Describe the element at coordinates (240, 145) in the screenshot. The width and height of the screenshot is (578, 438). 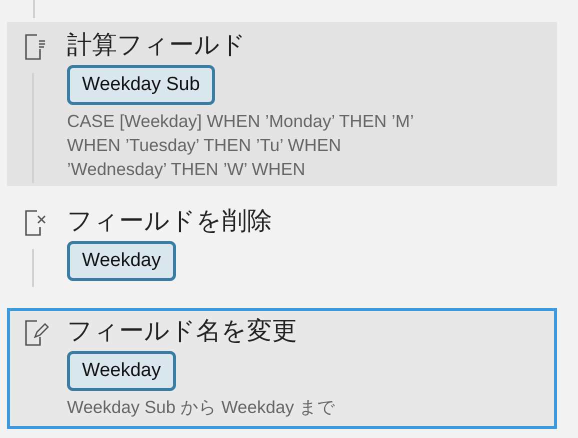
I see `step-description: CASE [Weekday] WHEN ’Monday’ THEN ’M’ WHEN ’Tuesday’ THEN ’Tu’ WHEN ’Wednesday’ THEN ’W’ WHEN` at that location.